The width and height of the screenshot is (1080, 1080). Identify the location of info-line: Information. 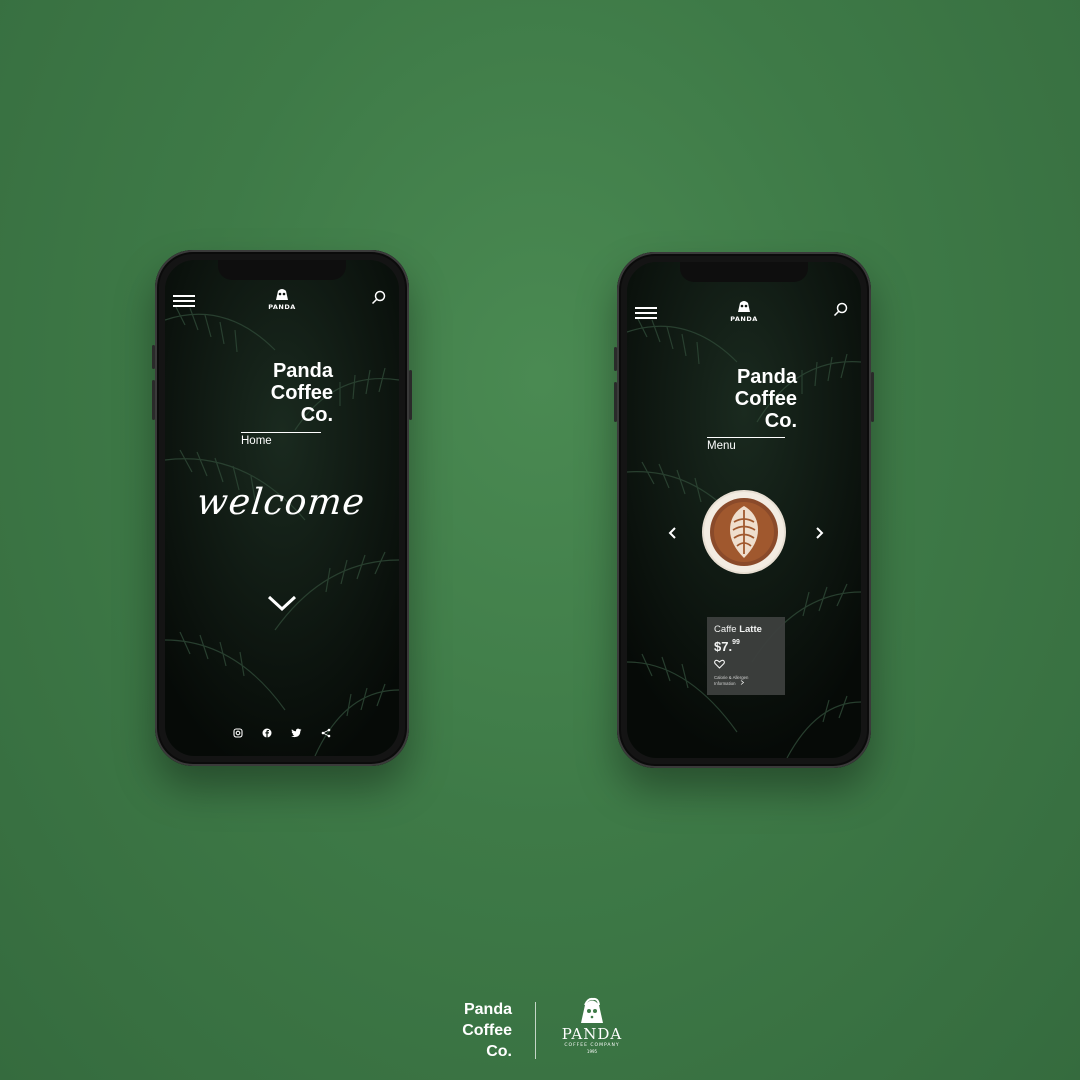
(725, 683).